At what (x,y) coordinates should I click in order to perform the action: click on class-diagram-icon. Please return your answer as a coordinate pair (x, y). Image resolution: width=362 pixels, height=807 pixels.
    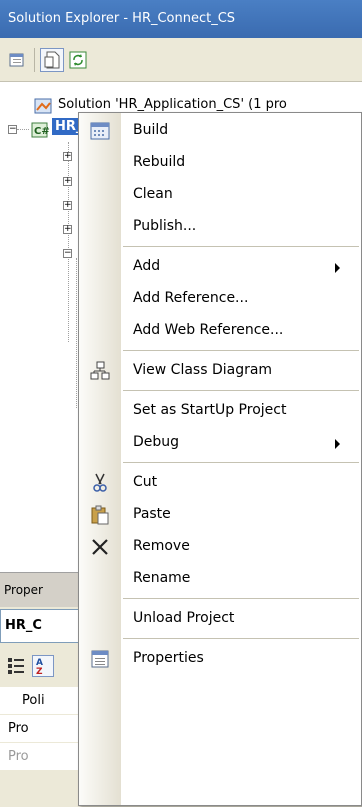
    Looking at the image, I should click on (100, 371).